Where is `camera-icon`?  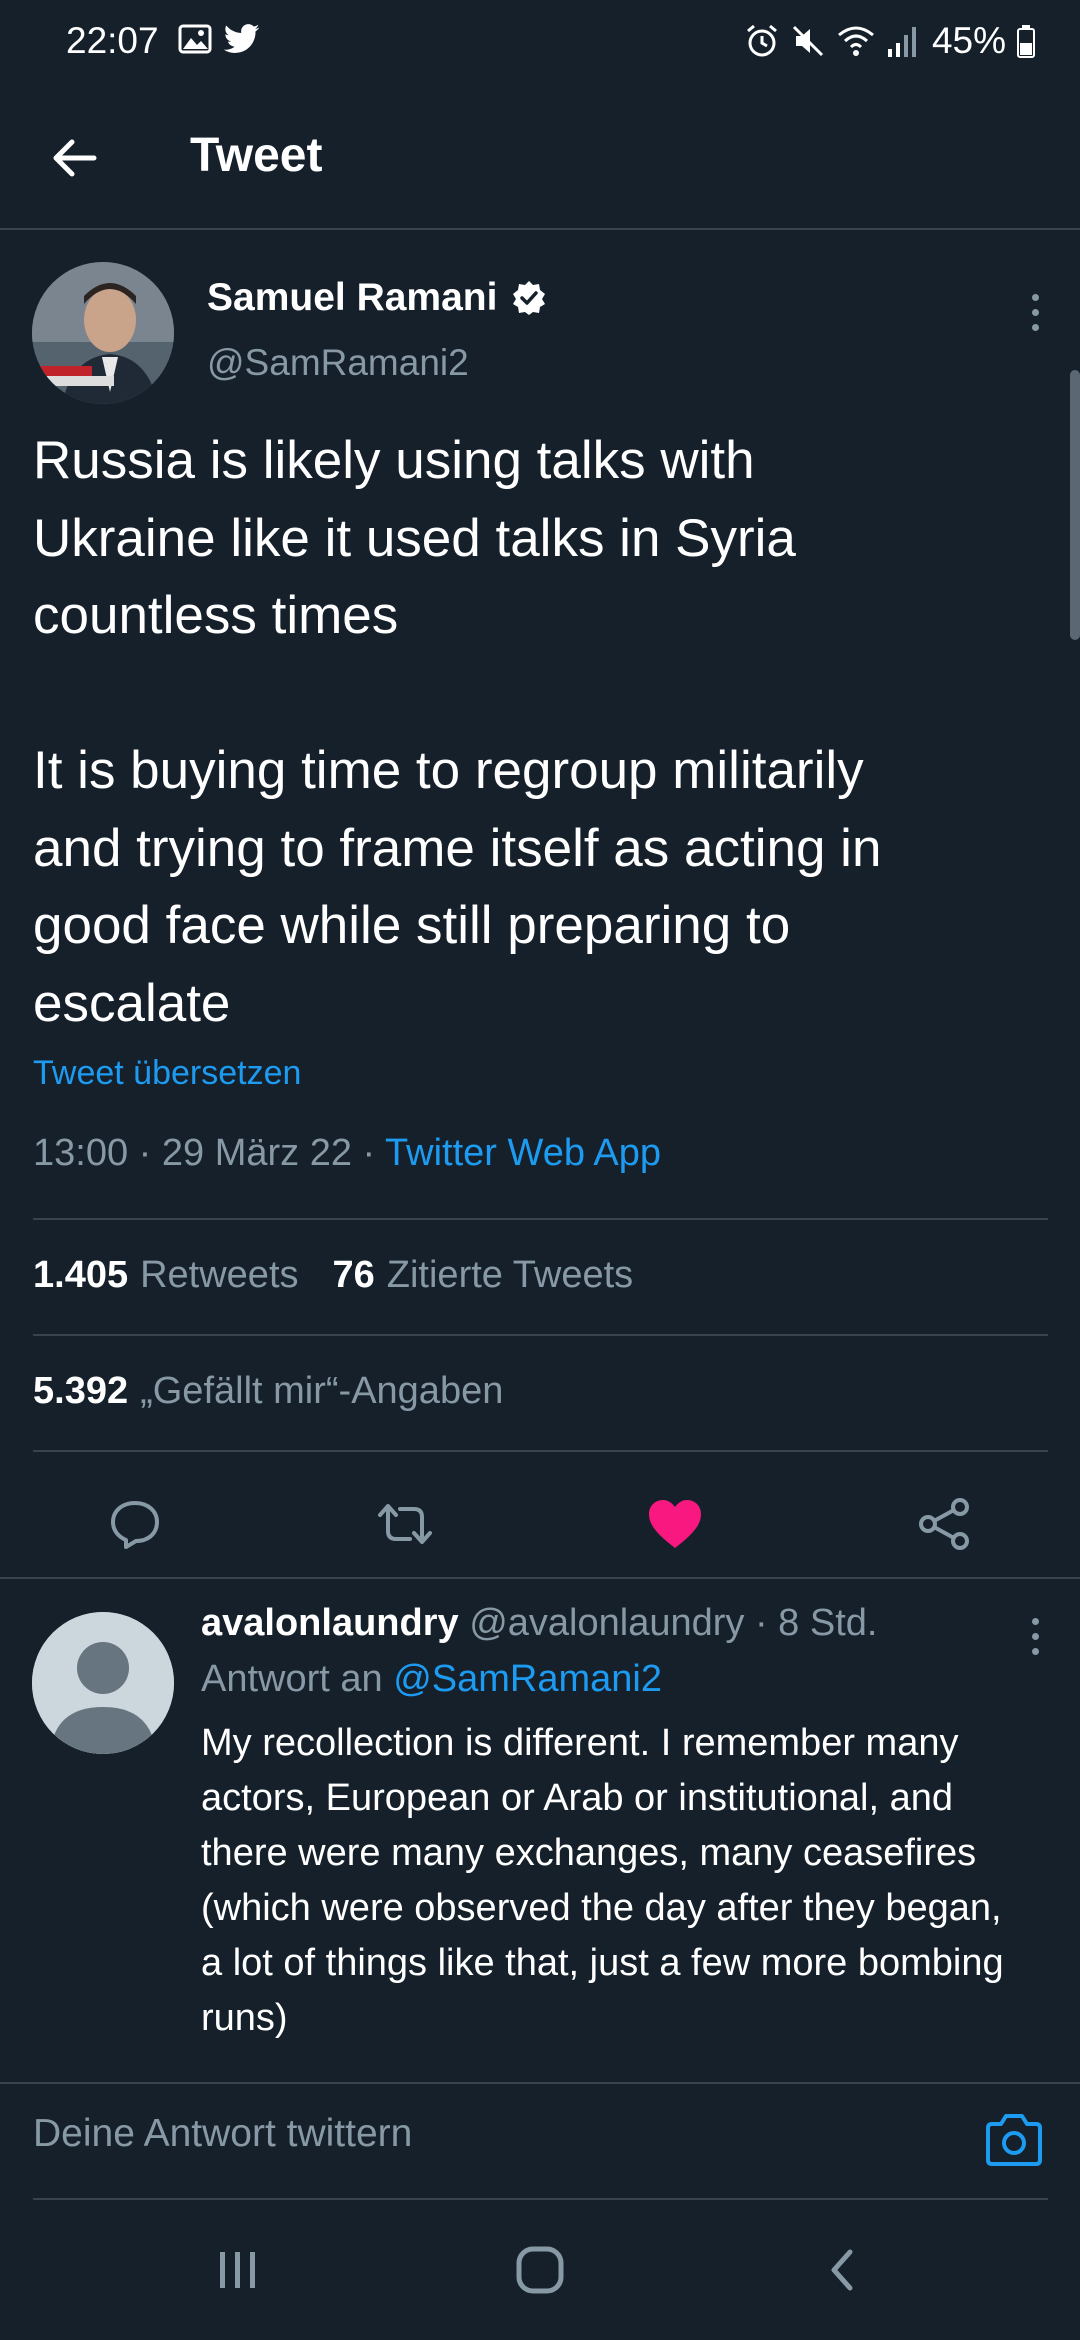 camera-icon is located at coordinates (1014, 2140).